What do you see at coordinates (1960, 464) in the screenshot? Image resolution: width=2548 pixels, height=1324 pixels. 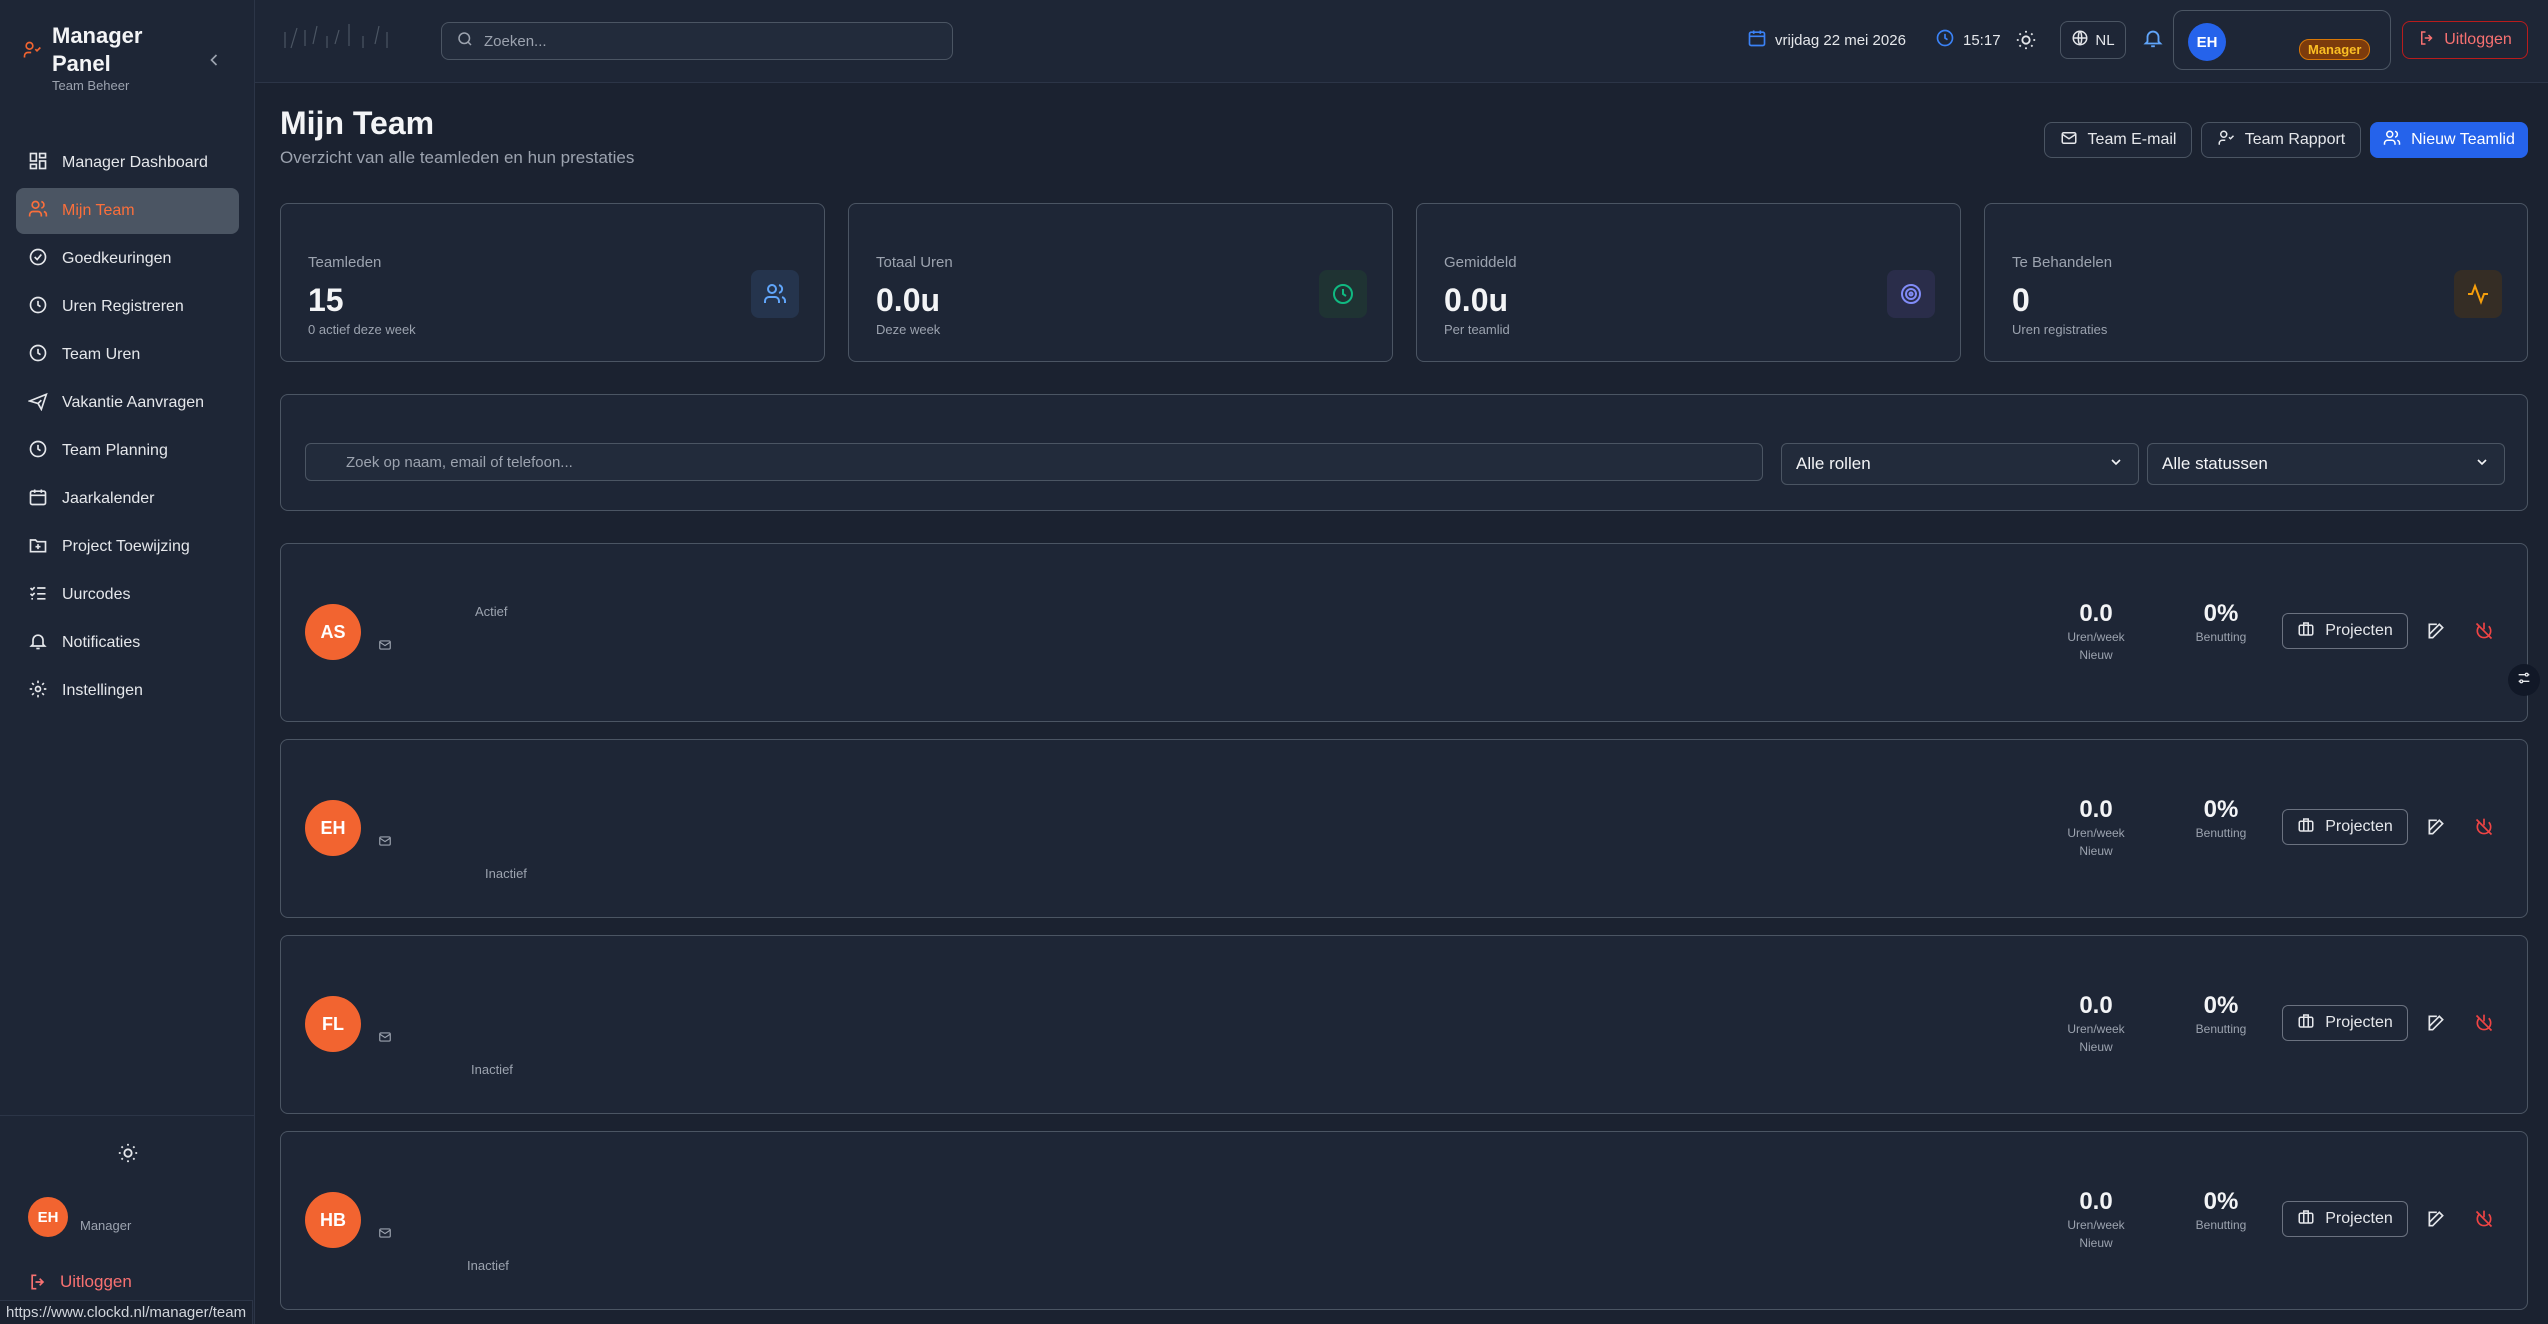 I see `role-filter-select: Alle rollen` at bounding box center [1960, 464].